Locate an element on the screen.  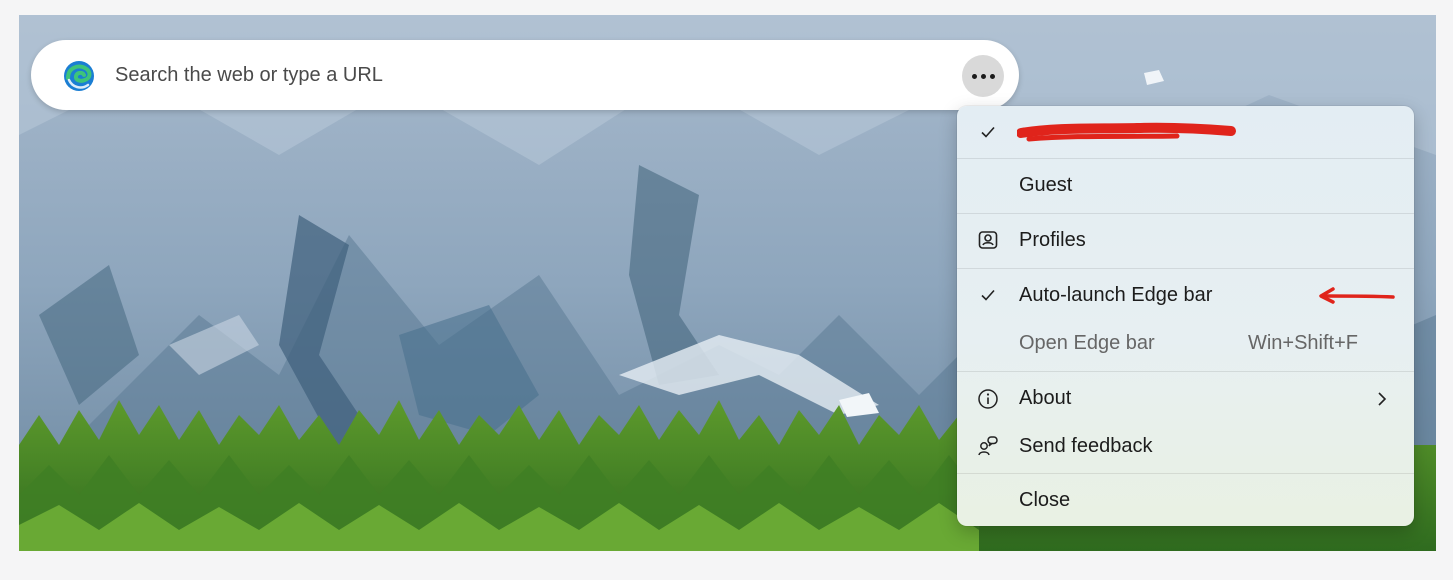
menu-item-label: Profiles is located at coordinates (1052, 240).